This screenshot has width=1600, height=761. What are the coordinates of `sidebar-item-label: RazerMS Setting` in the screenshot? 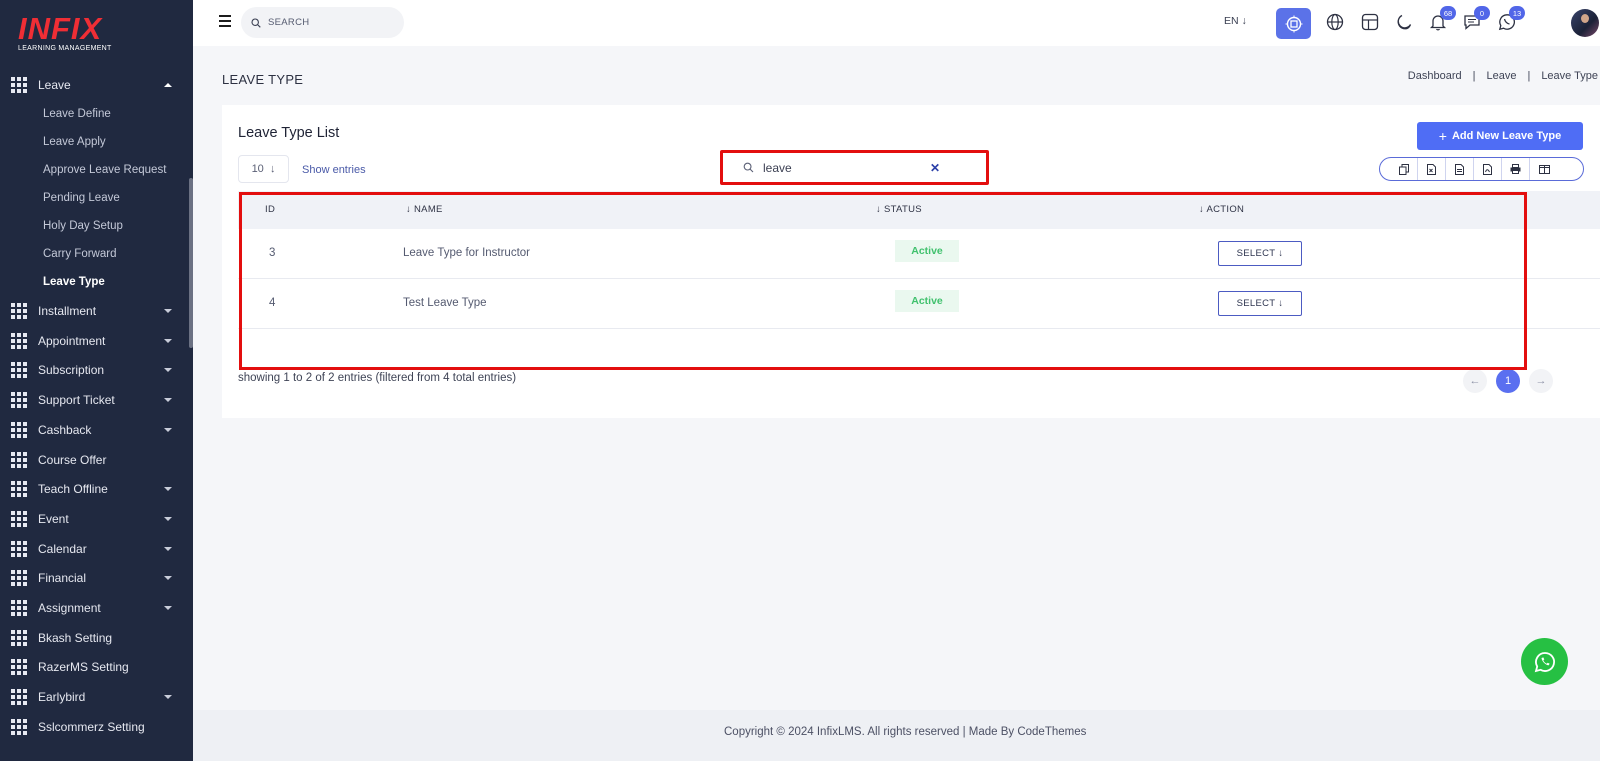 It's located at (83, 667).